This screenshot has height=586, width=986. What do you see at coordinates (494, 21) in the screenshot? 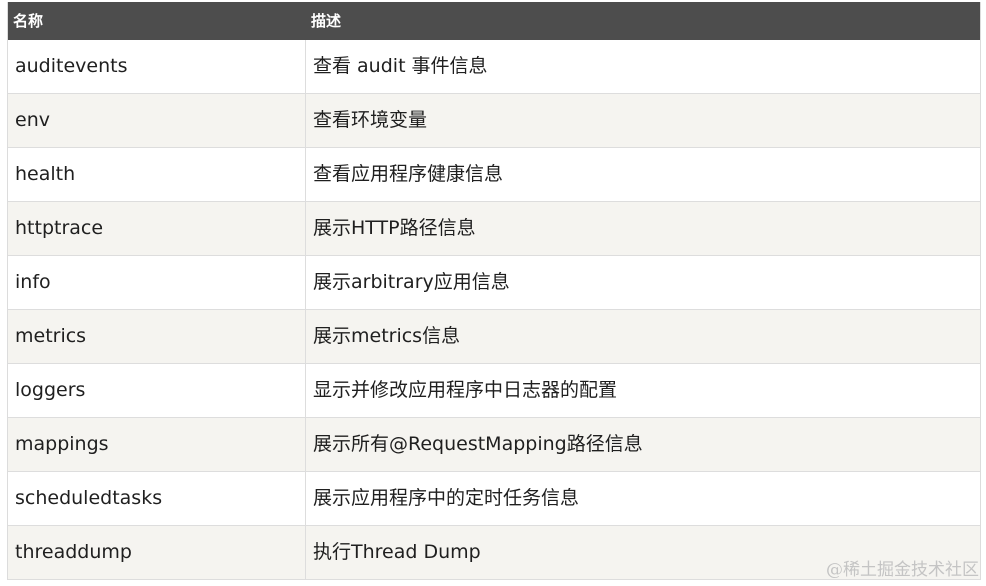
I see `table-header: 名称 描述` at bounding box center [494, 21].